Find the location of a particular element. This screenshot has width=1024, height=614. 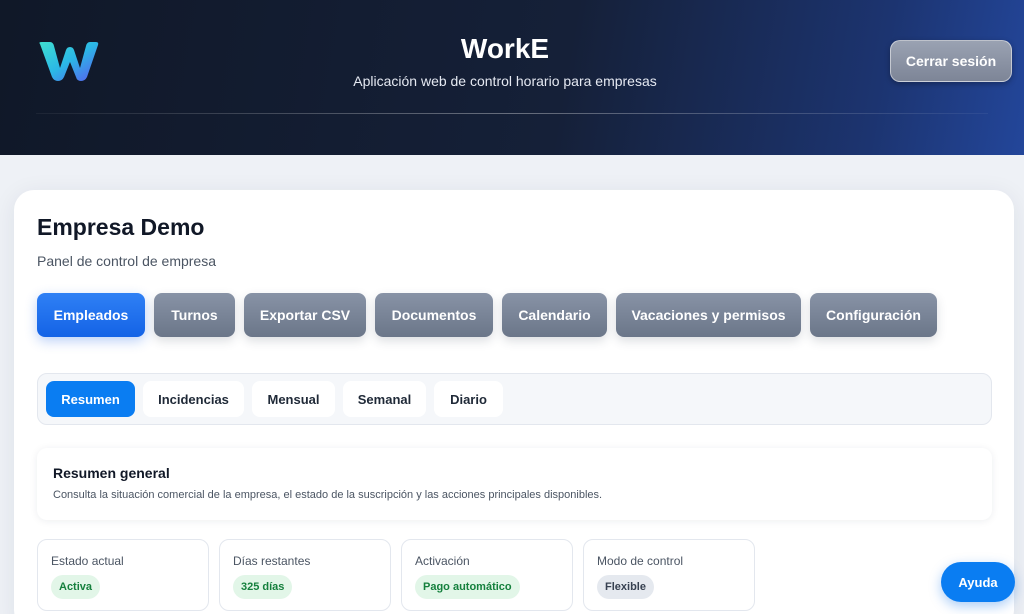

nav-shifts-button: Turnos is located at coordinates (194, 315).